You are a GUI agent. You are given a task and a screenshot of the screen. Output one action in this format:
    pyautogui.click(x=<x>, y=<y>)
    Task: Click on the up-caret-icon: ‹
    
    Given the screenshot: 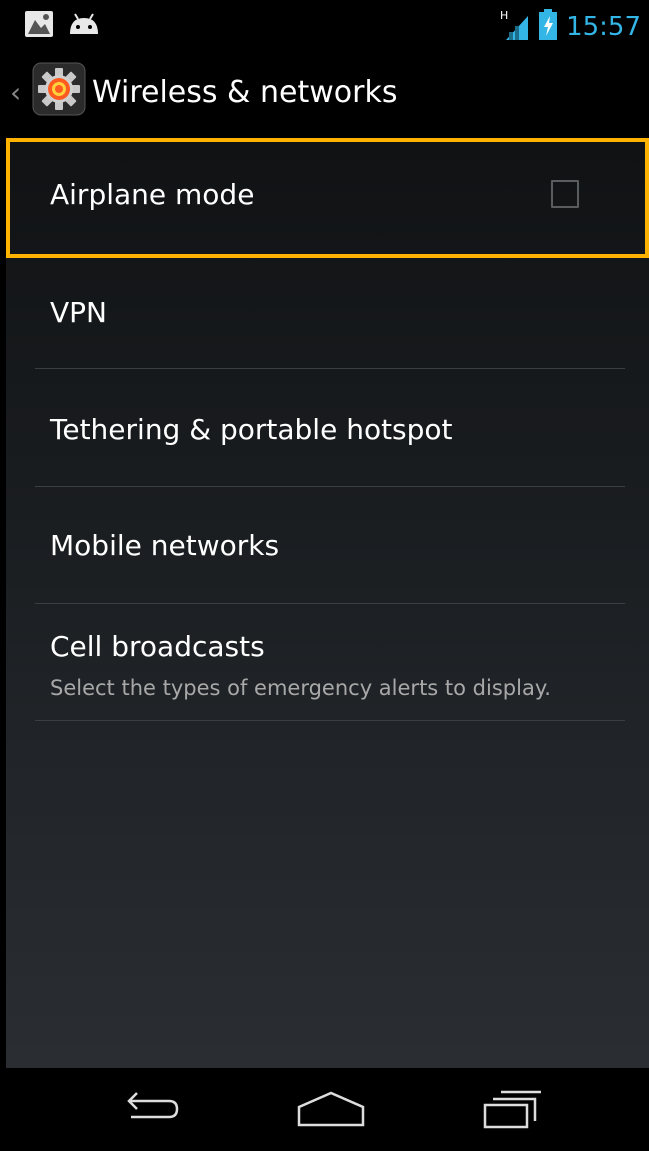 What is the action you would take?
    pyautogui.click(x=15, y=93)
    